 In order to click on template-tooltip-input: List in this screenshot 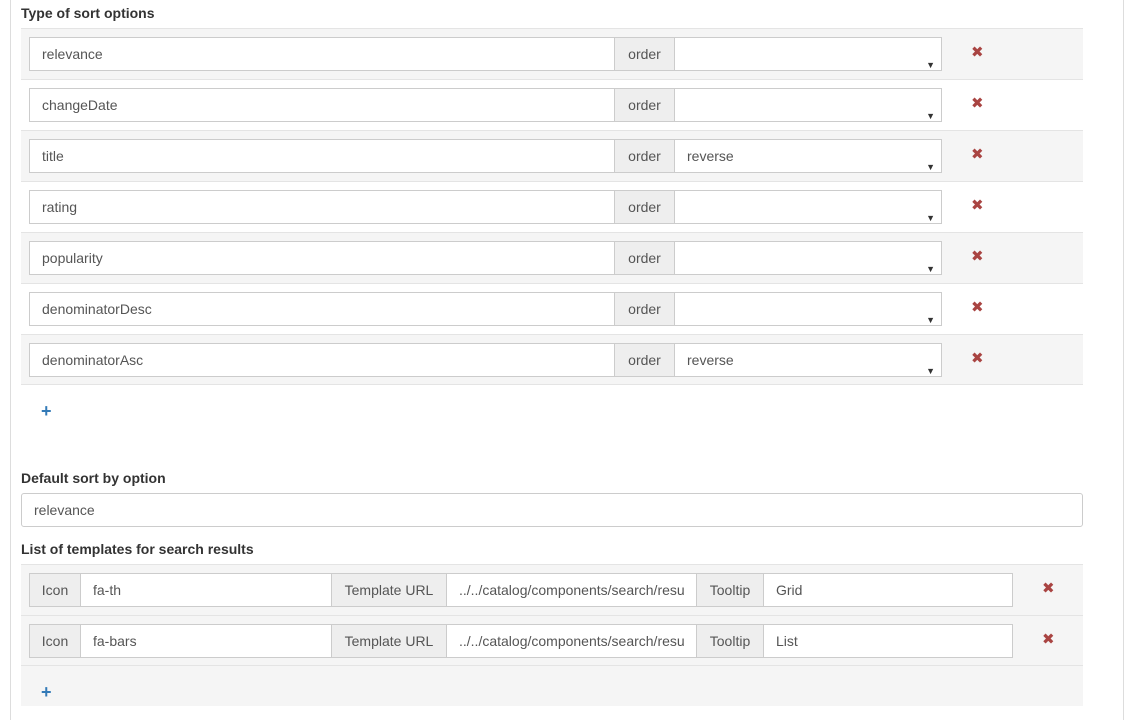, I will do `click(888, 641)`.